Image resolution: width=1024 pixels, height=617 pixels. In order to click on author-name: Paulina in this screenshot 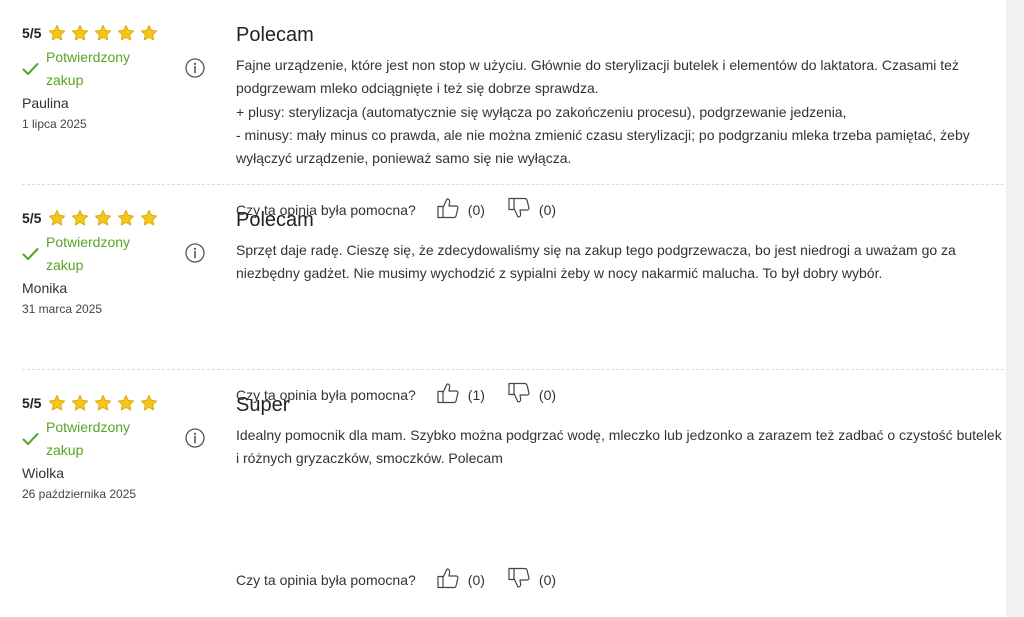, I will do `click(45, 103)`.